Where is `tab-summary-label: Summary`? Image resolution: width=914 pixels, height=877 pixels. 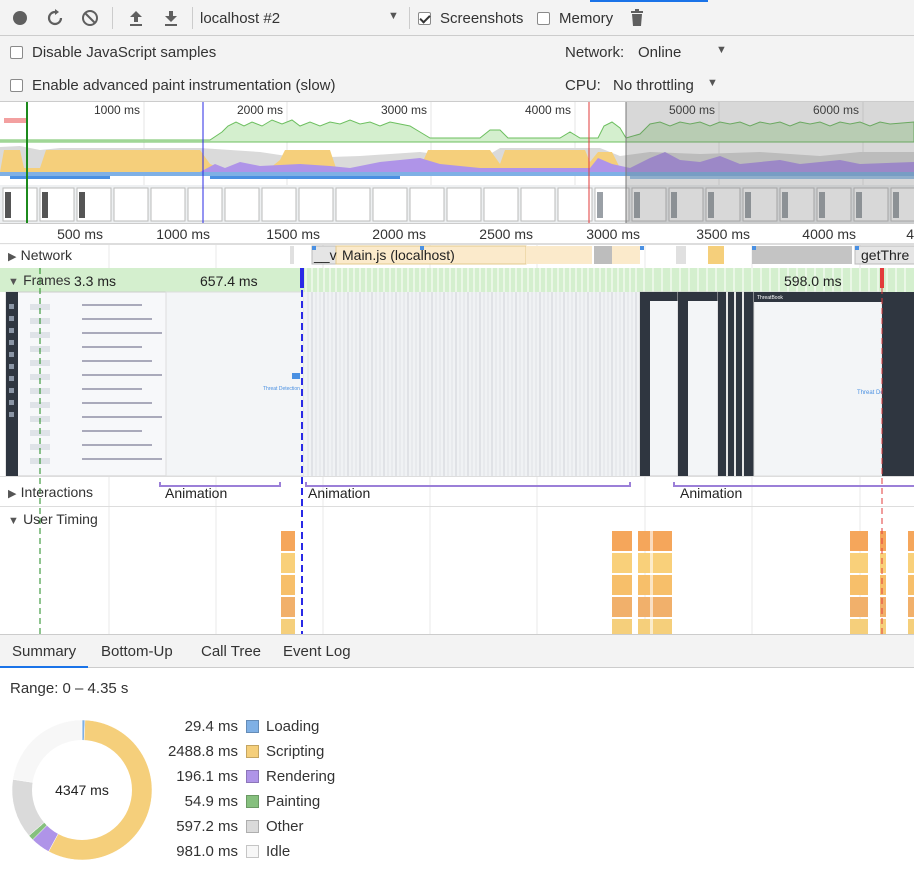 tab-summary-label: Summary is located at coordinates (44, 651).